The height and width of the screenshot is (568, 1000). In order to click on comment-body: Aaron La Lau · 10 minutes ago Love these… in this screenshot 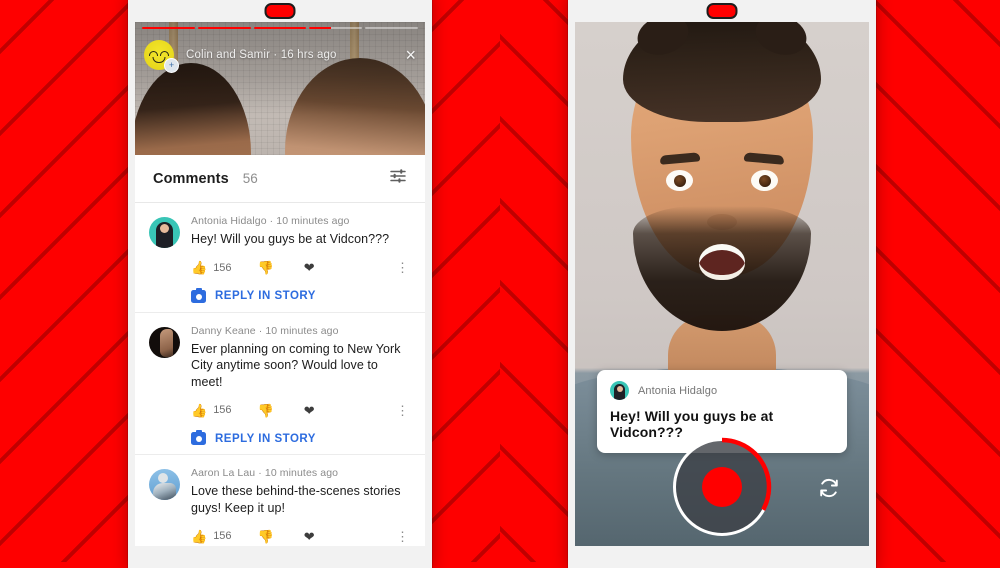, I will do `click(301, 506)`.